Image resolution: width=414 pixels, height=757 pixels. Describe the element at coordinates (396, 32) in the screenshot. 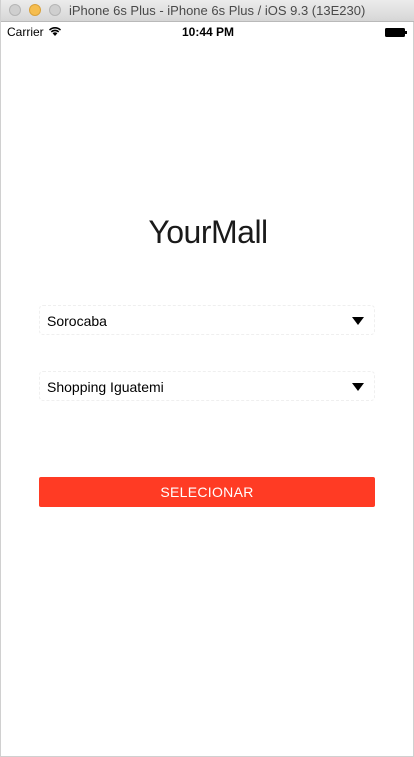

I see `battery-icon` at that location.